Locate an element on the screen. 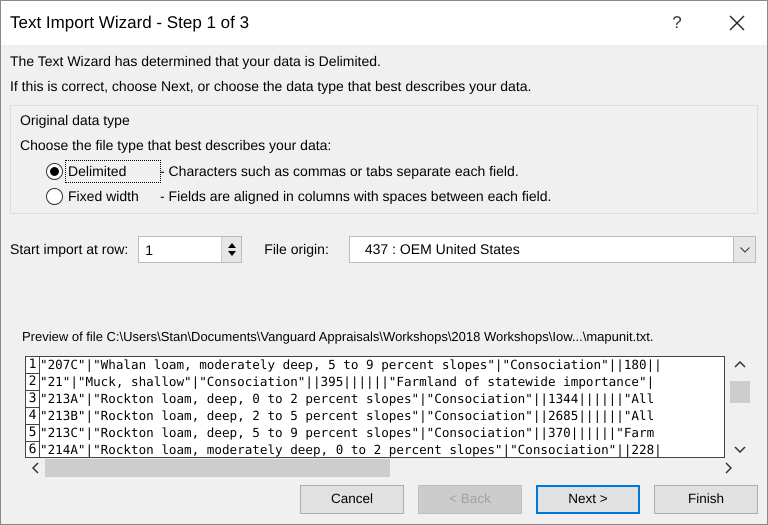 The image size is (768, 525). window-title: Text Import Wizard - Step 1 of 3 is located at coordinates (130, 23).